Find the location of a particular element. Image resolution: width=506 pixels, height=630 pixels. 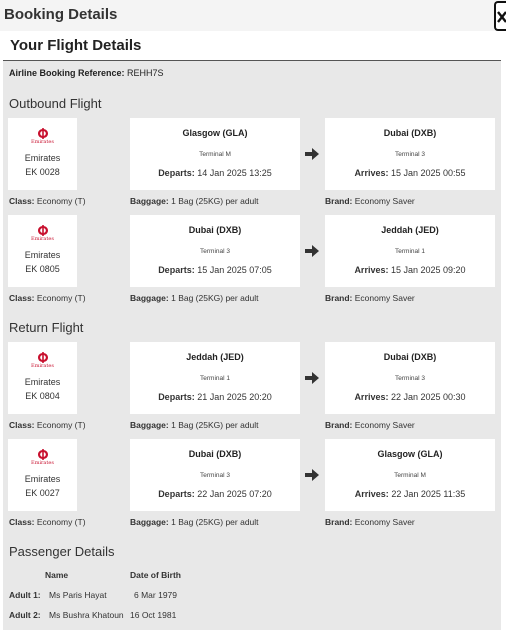

airline-card: Emirates Emirates EK 0028 is located at coordinates (42, 154).